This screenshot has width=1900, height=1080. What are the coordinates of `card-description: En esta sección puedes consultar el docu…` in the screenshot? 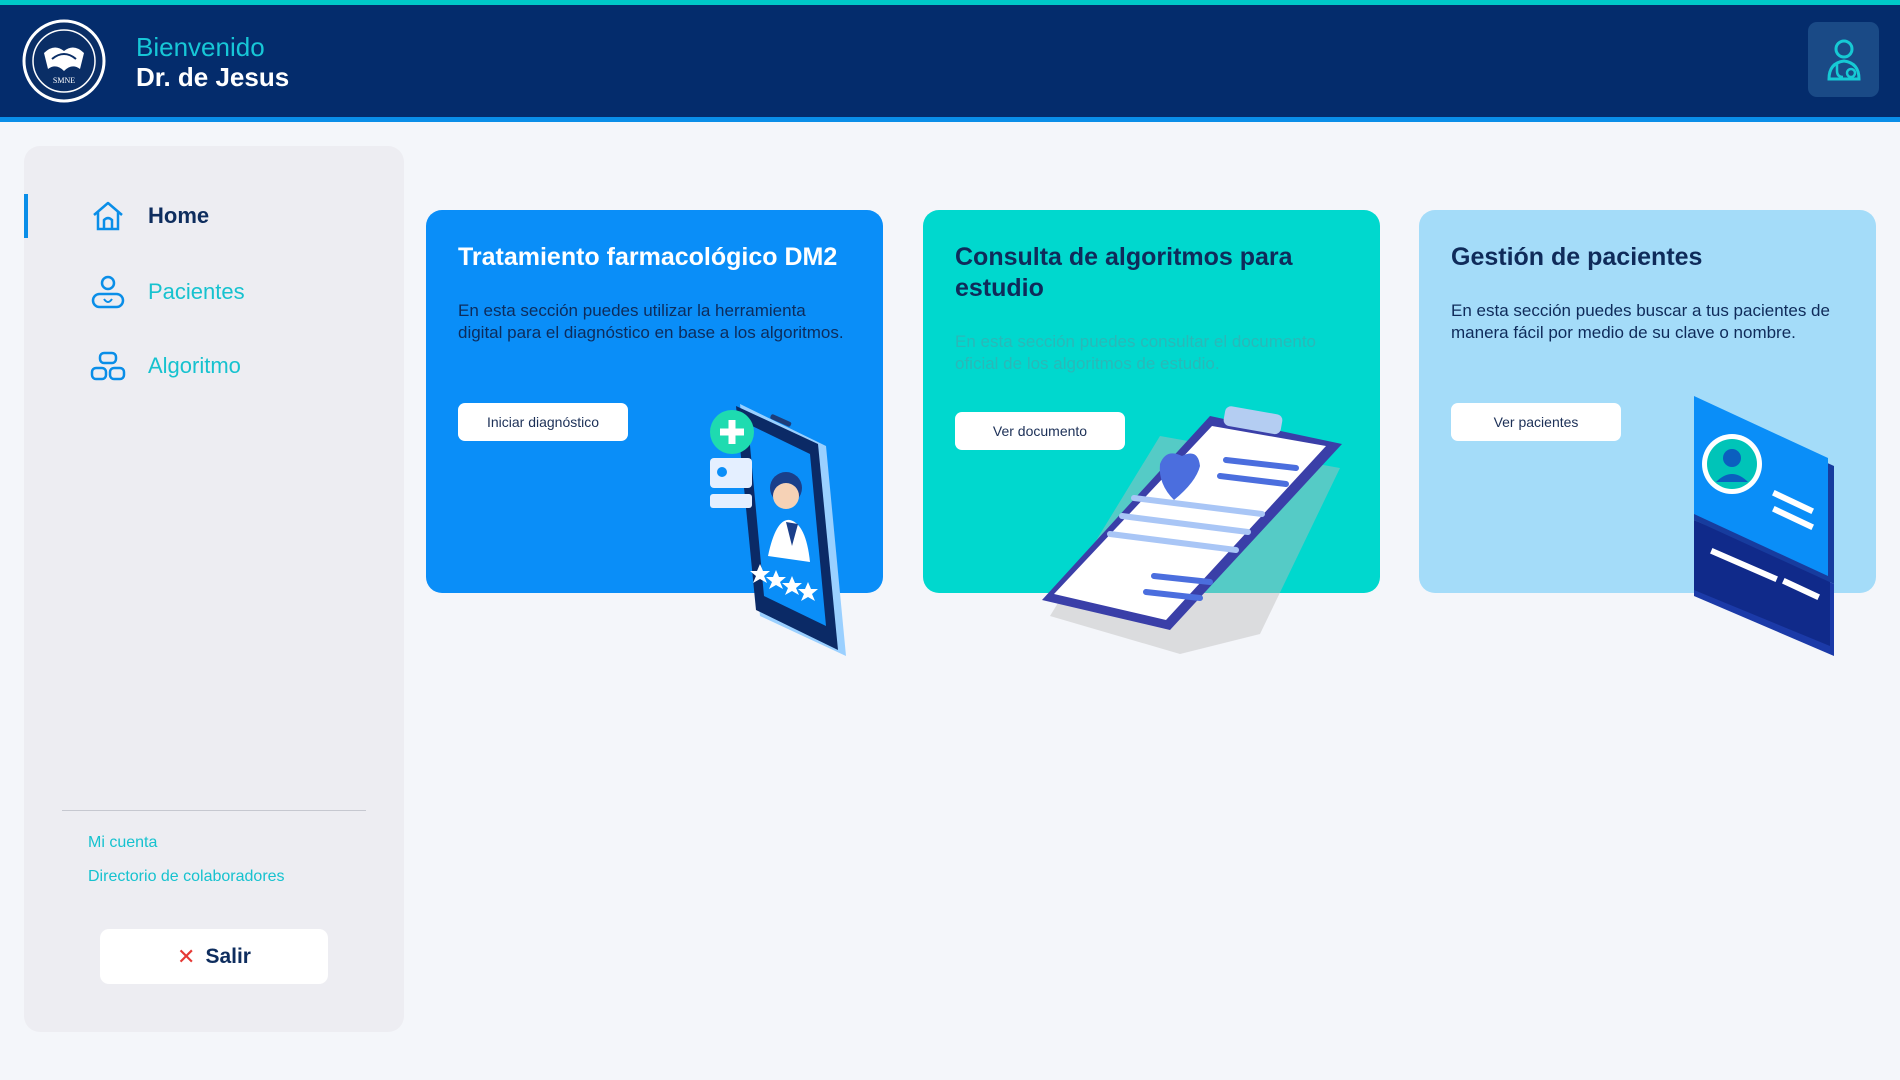 It's located at (1136, 352).